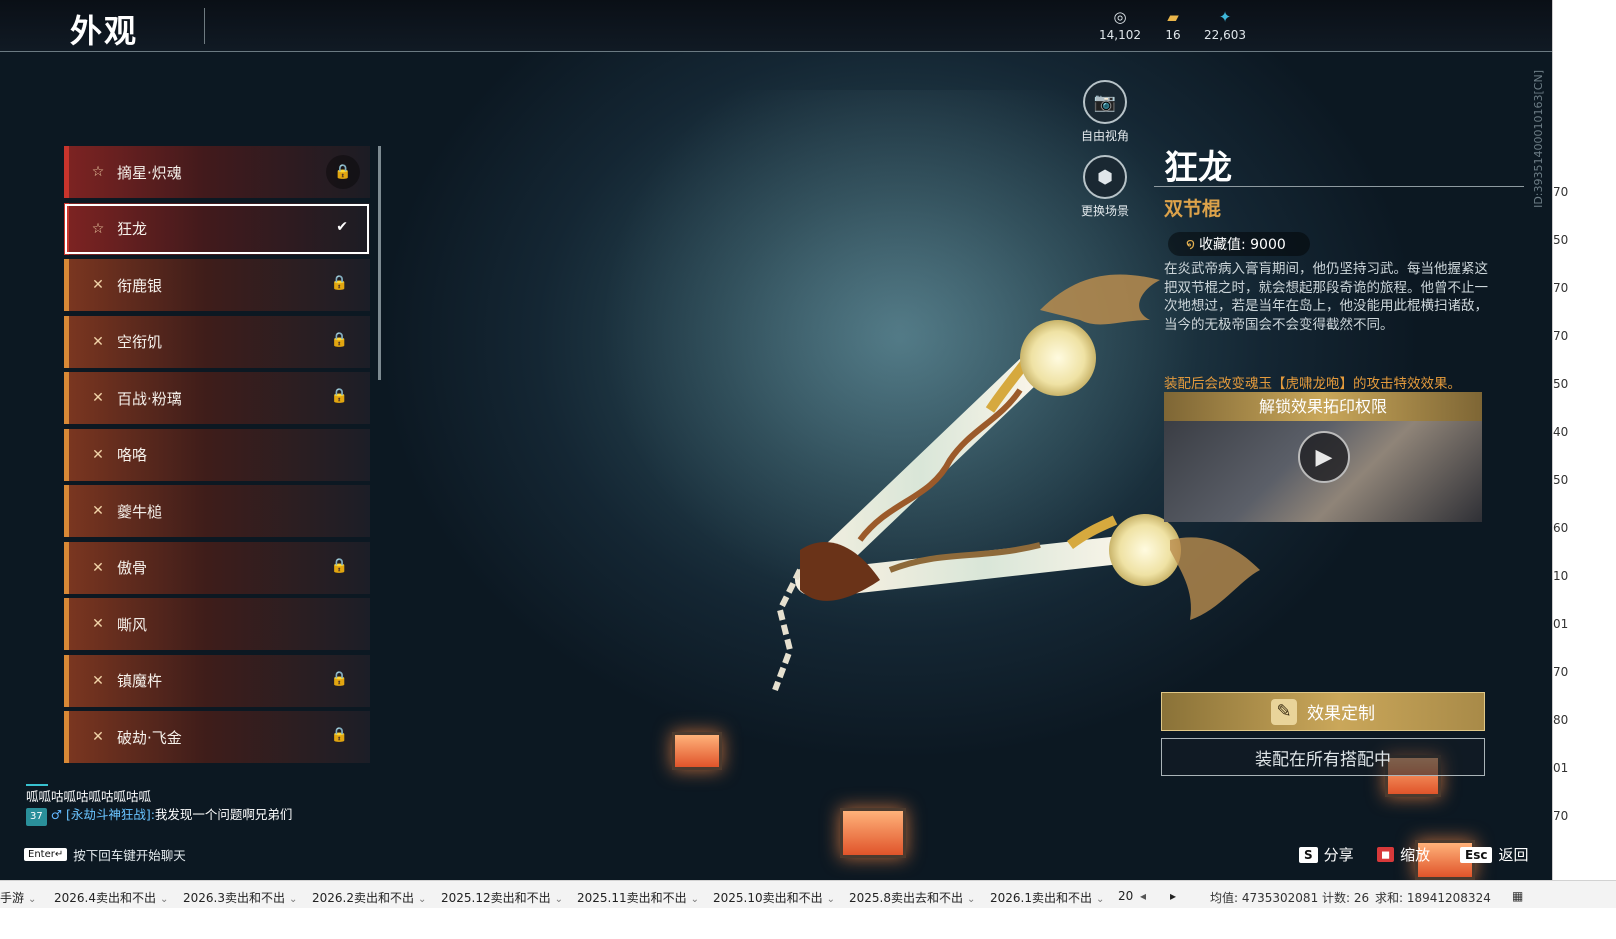  I want to click on skin-list-item: ☆ 摘星·炽魂 🔒, so click(217, 172).